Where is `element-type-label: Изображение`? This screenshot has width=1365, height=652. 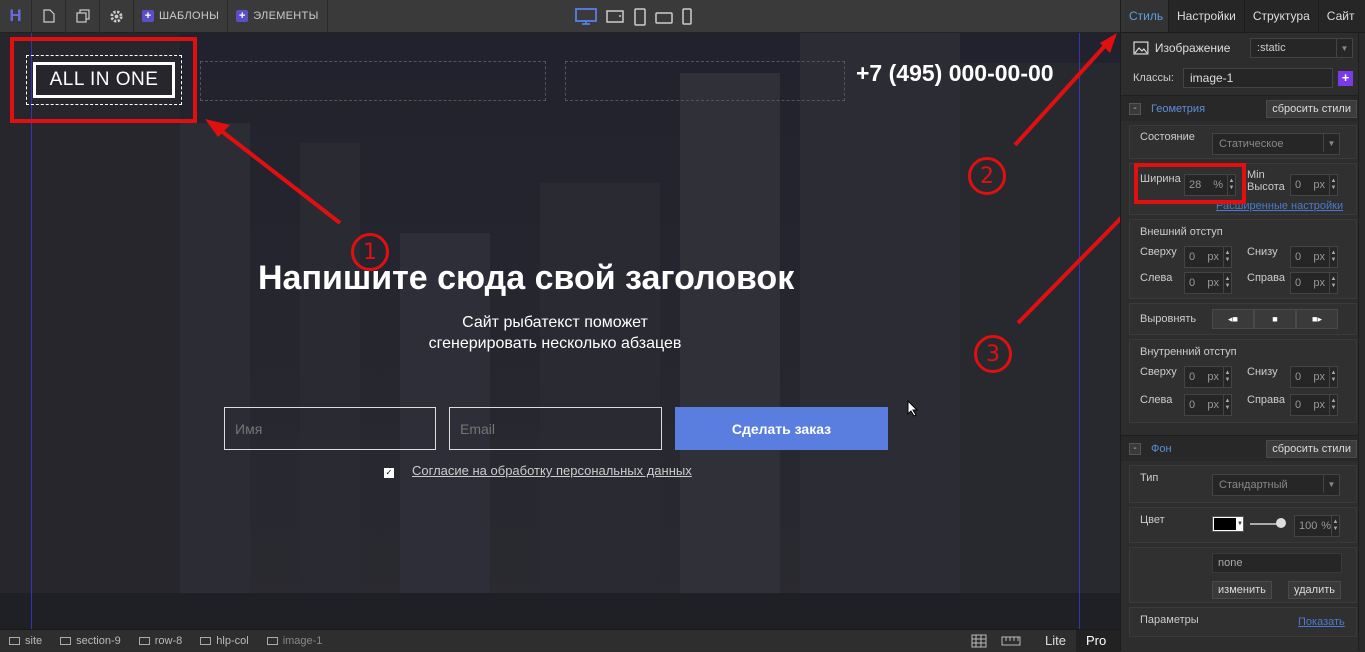 element-type-label: Изображение is located at coordinates (1192, 48).